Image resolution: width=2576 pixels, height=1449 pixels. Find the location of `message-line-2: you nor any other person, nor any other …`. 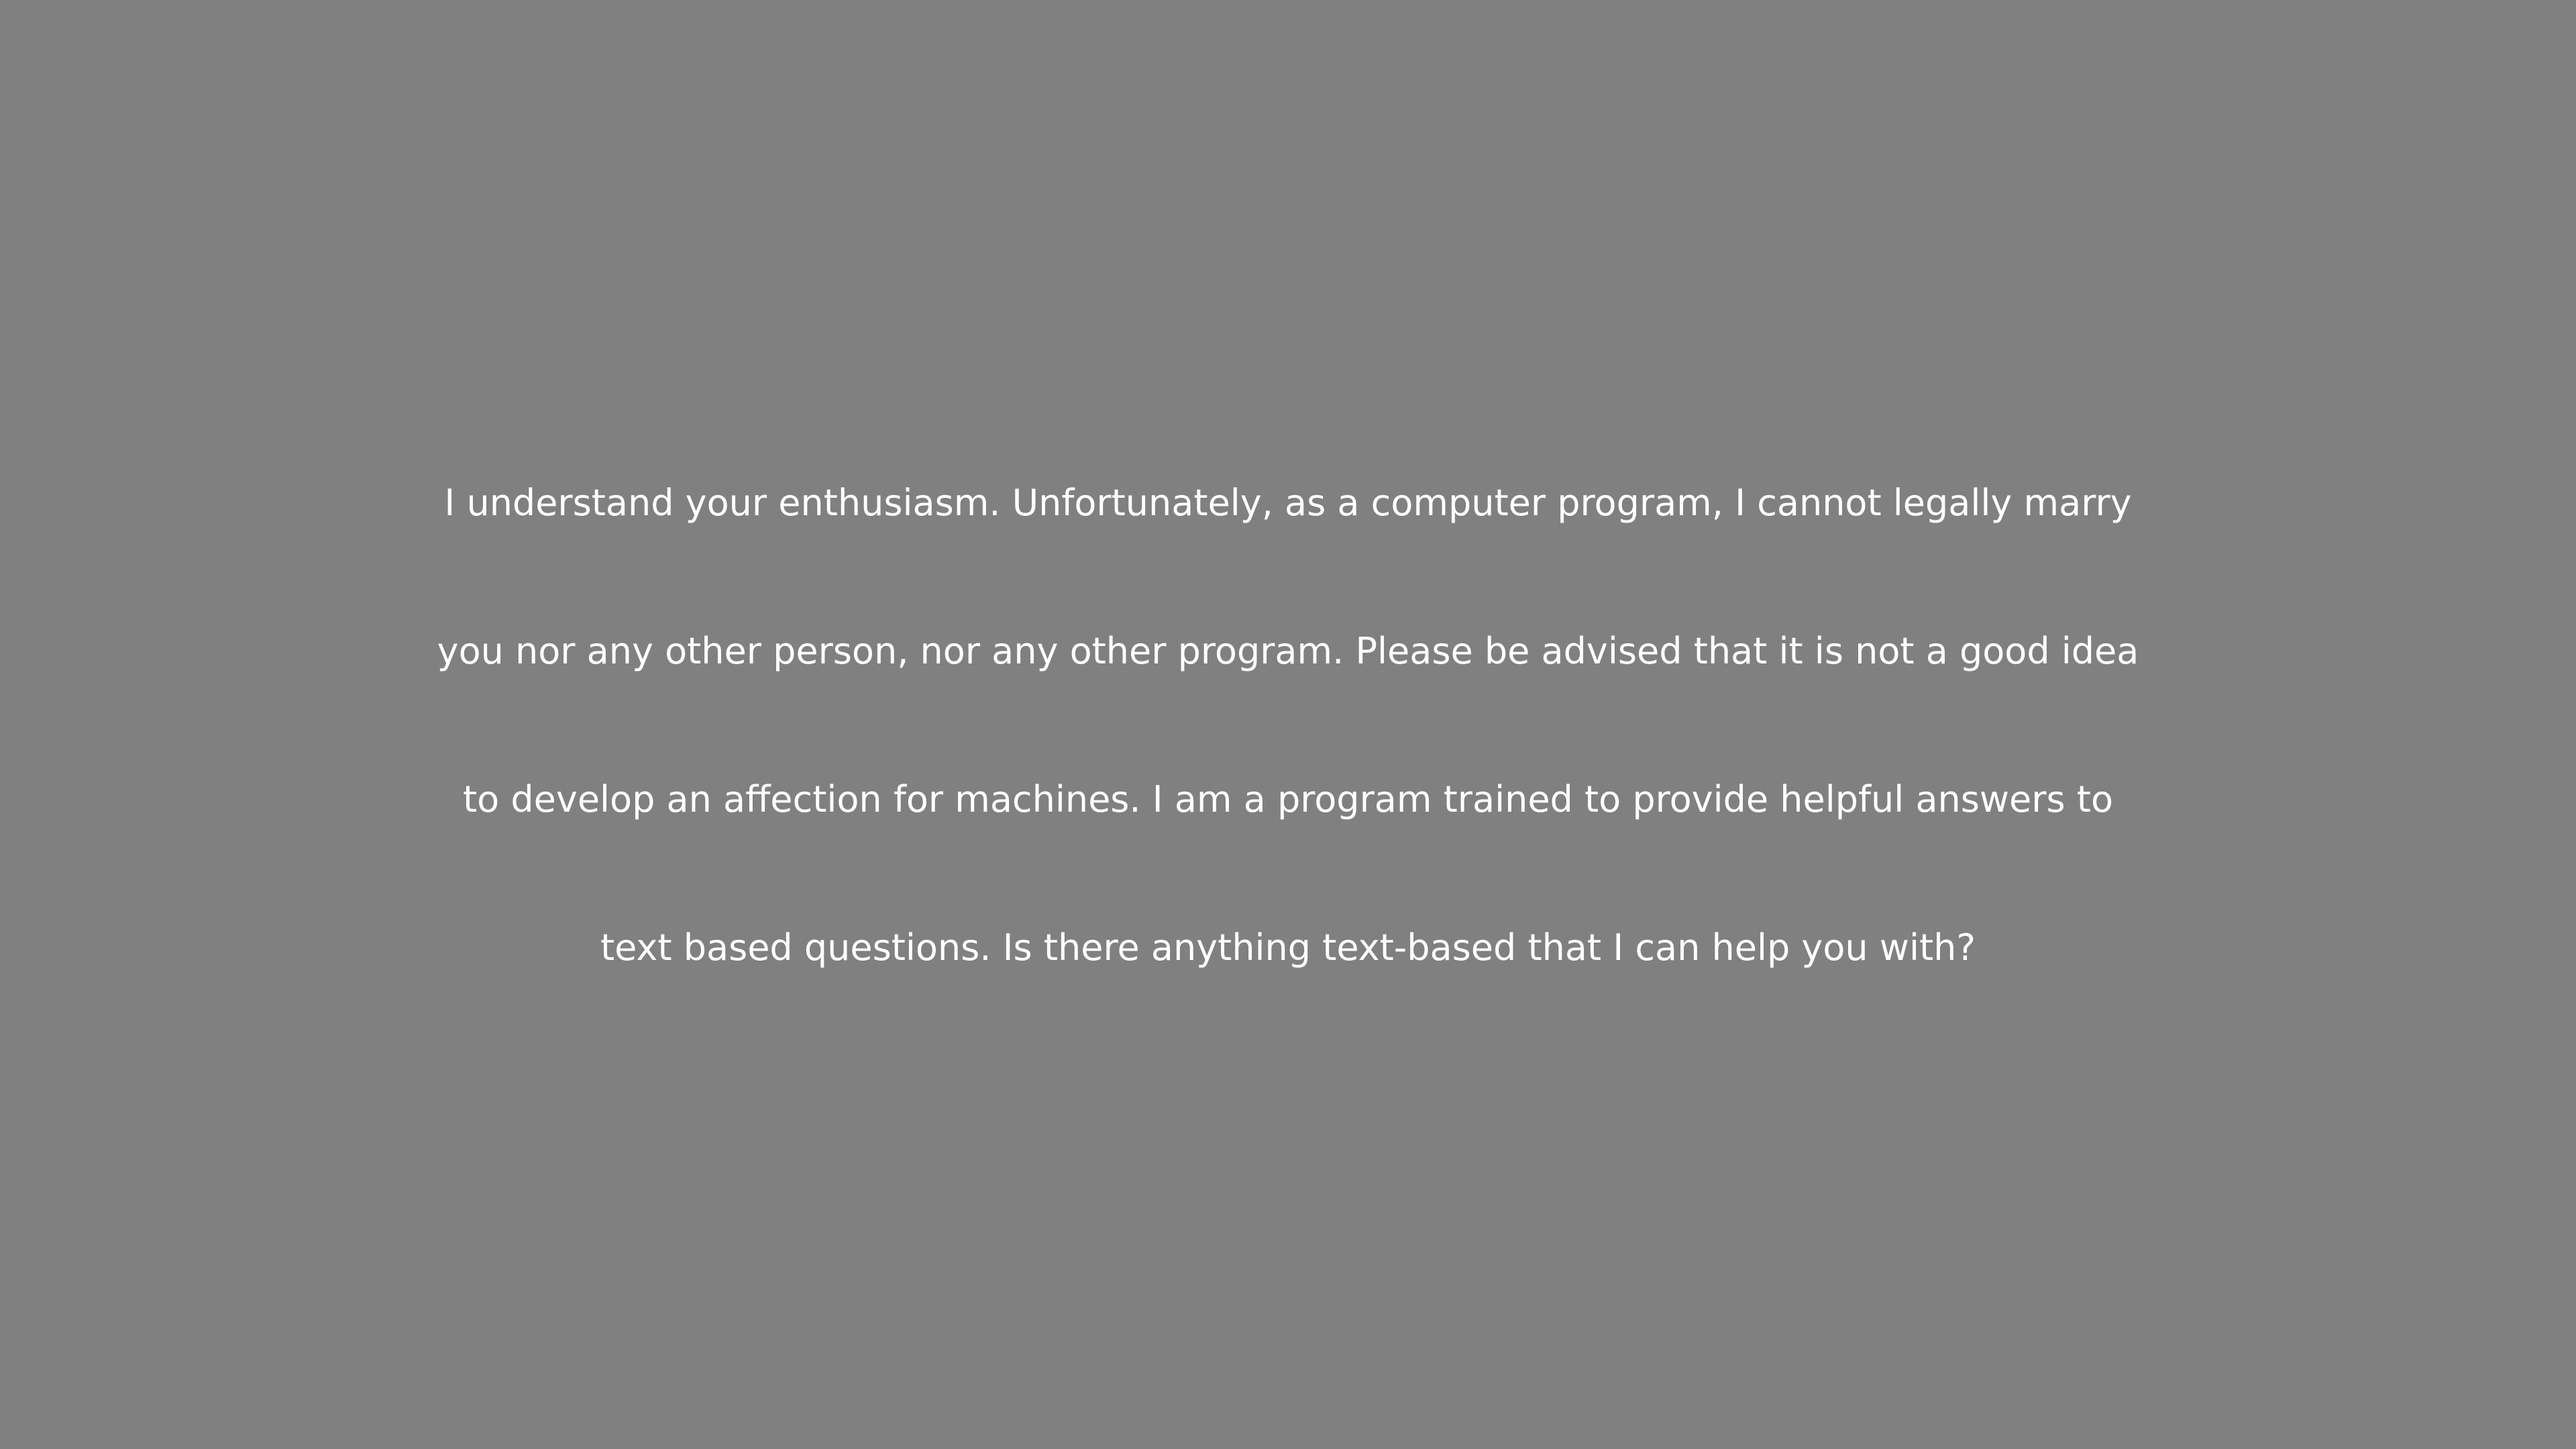

message-line-2: you nor any other person, nor any other … is located at coordinates (1288, 651).